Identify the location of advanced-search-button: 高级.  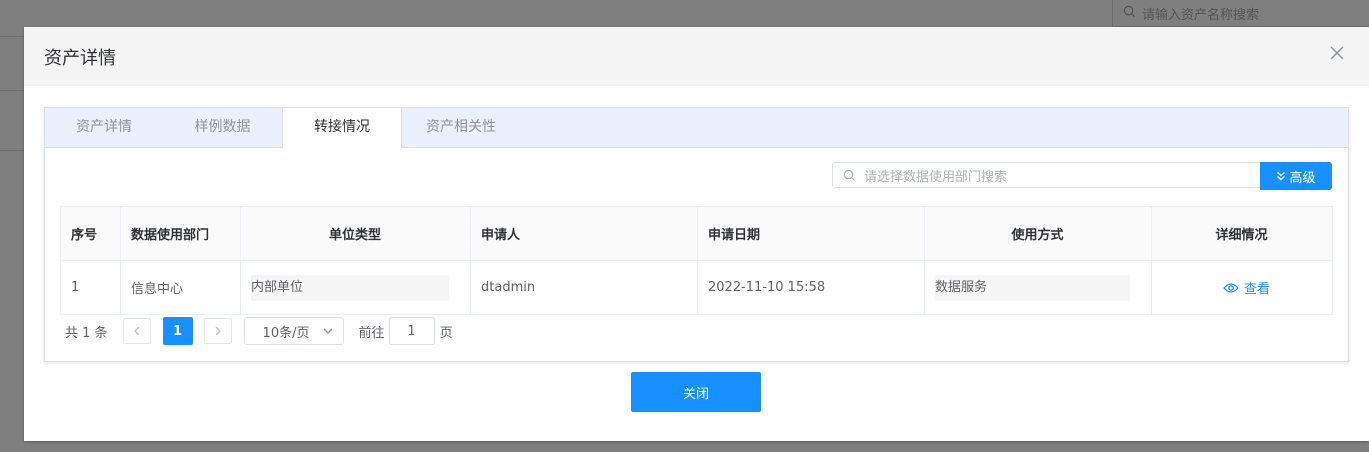
(1296, 176).